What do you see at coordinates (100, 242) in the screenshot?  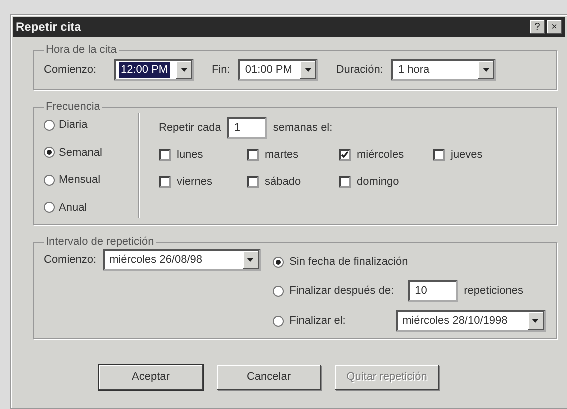 I see `group-label: Intervalo de repetición` at bounding box center [100, 242].